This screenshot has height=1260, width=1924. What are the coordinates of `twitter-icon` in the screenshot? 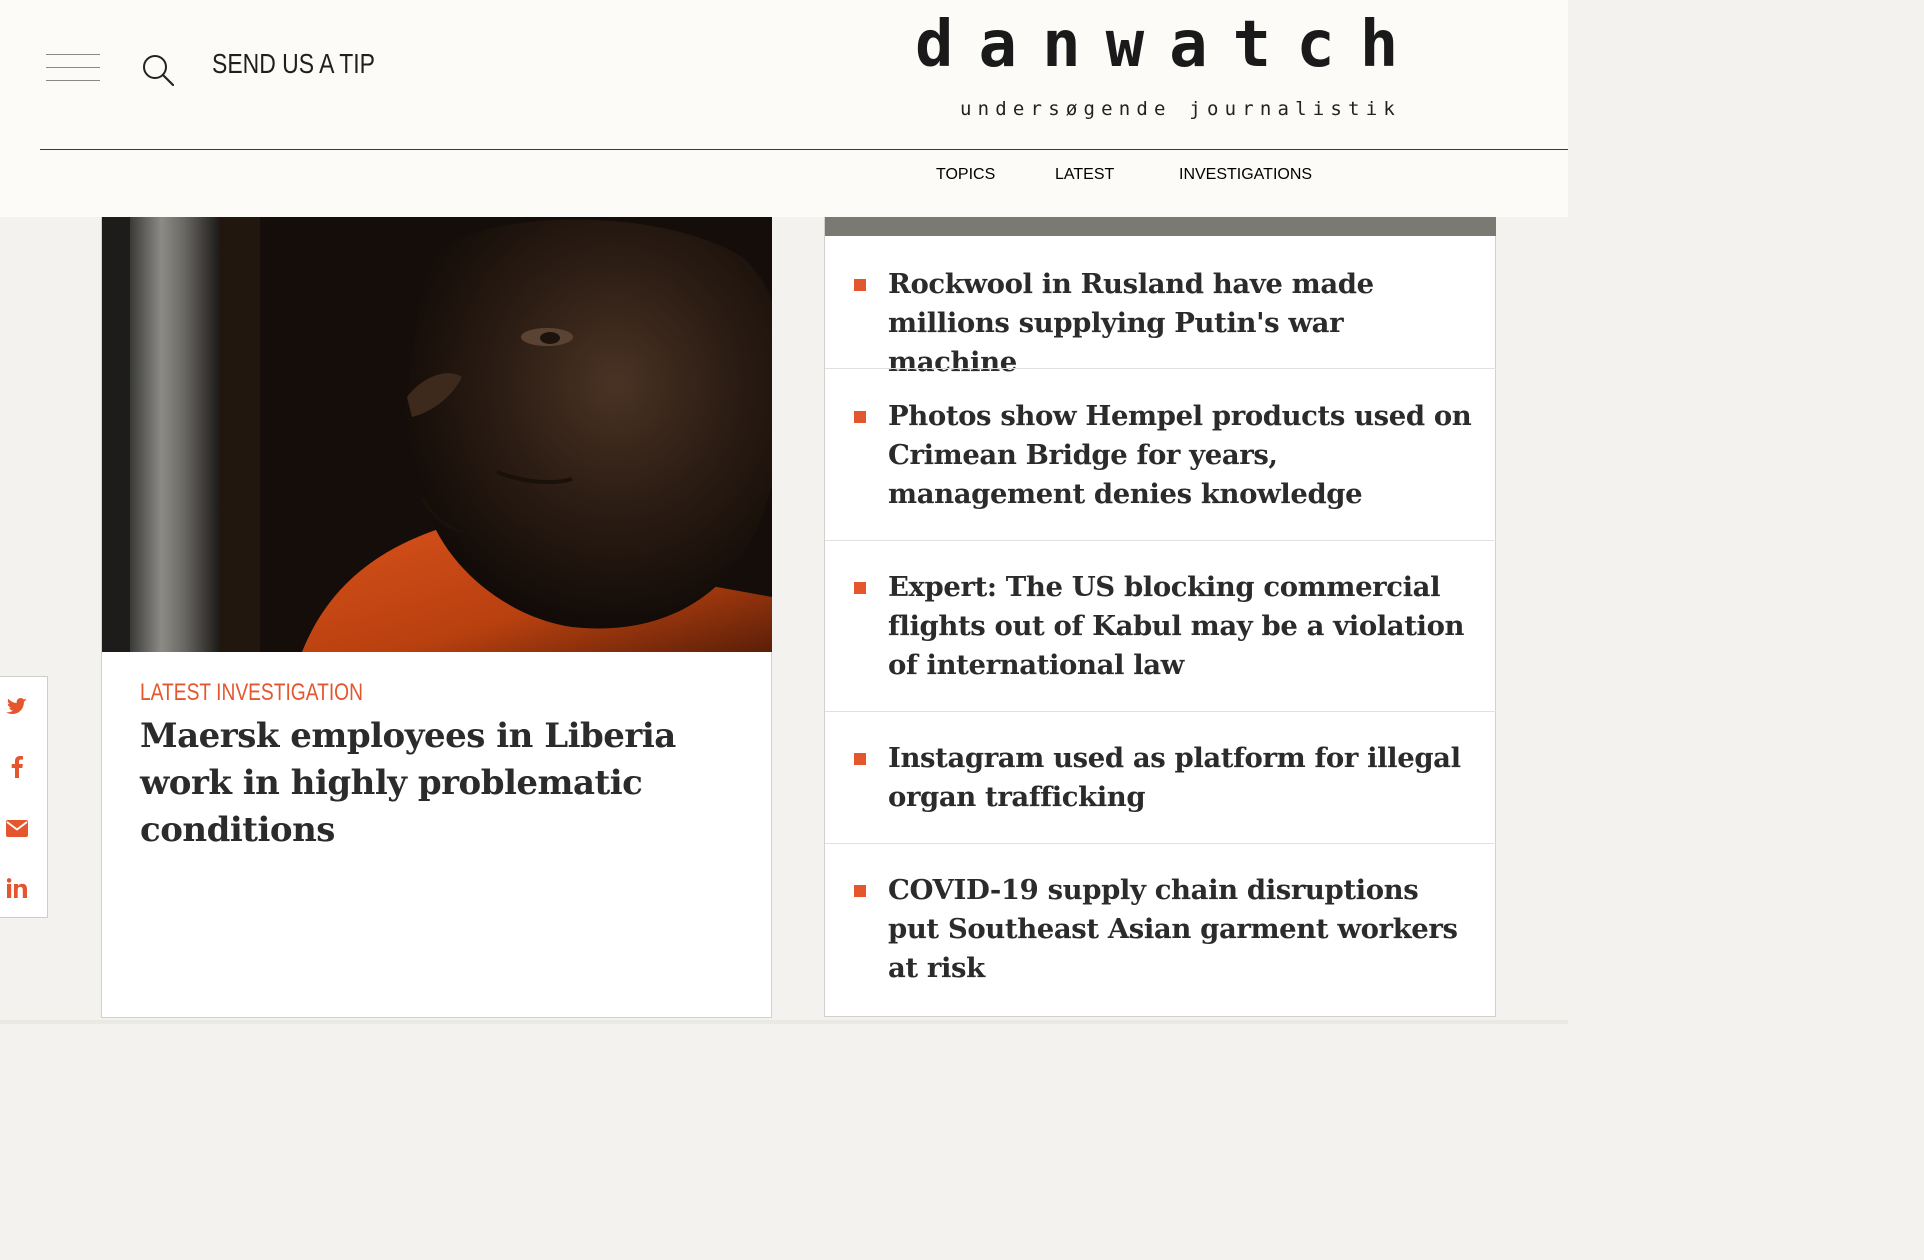 It's located at (17, 707).